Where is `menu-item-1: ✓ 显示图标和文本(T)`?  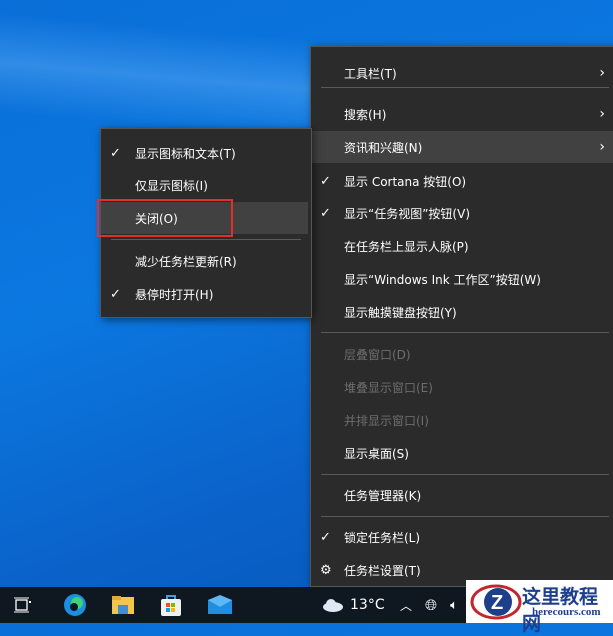 menu-item-1: ✓ 显示图标和文本(T) is located at coordinates (206, 153).